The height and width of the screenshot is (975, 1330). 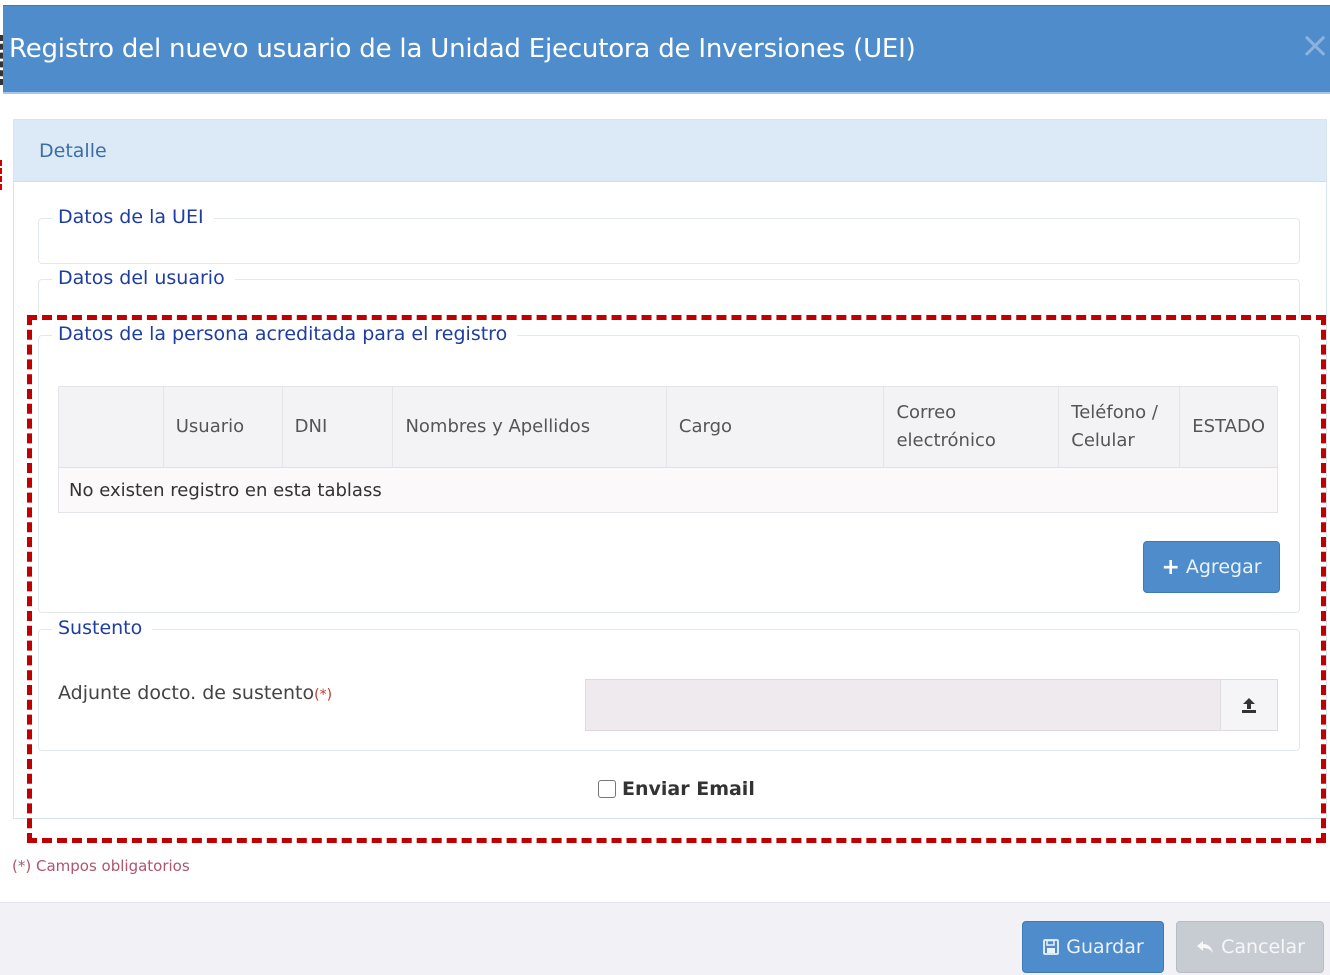 What do you see at coordinates (607, 789) in the screenshot?
I see `enviar-email-checkbox` at bounding box center [607, 789].